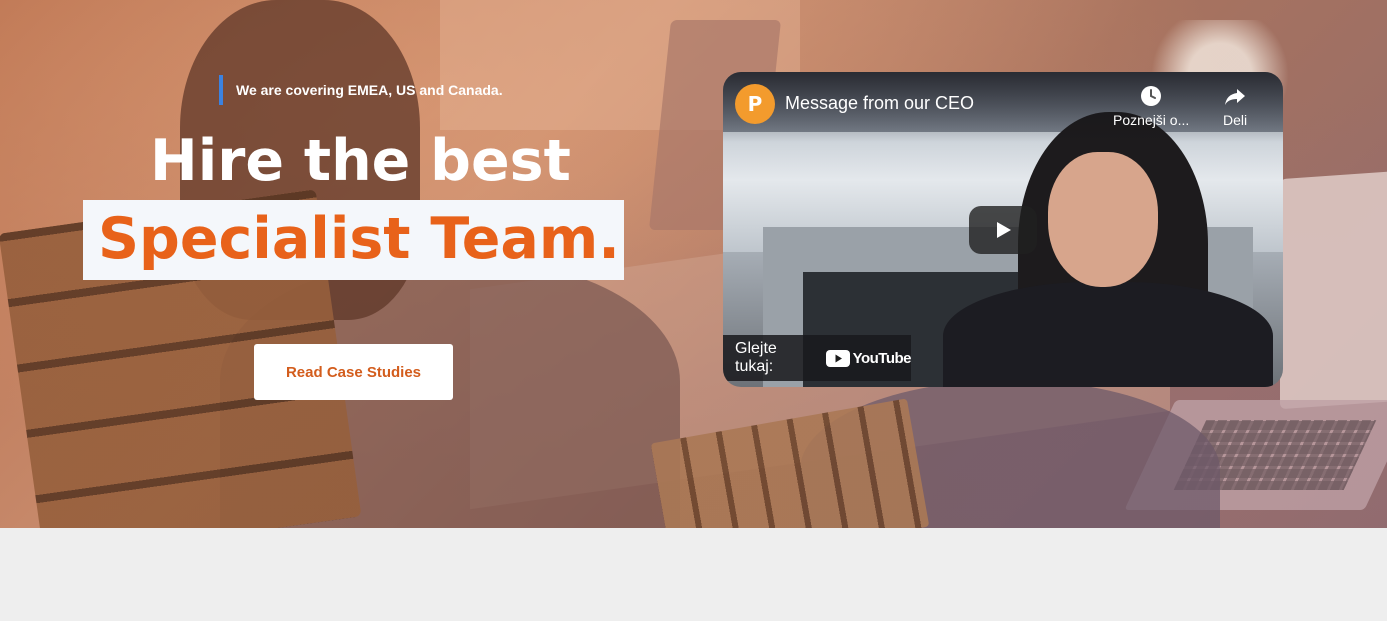 The width and height of the screenshot is (1387, 621). Describe the element at coordinates (1103, 219) in the screenshot. I see `video-scene-speaker-face` at that location.